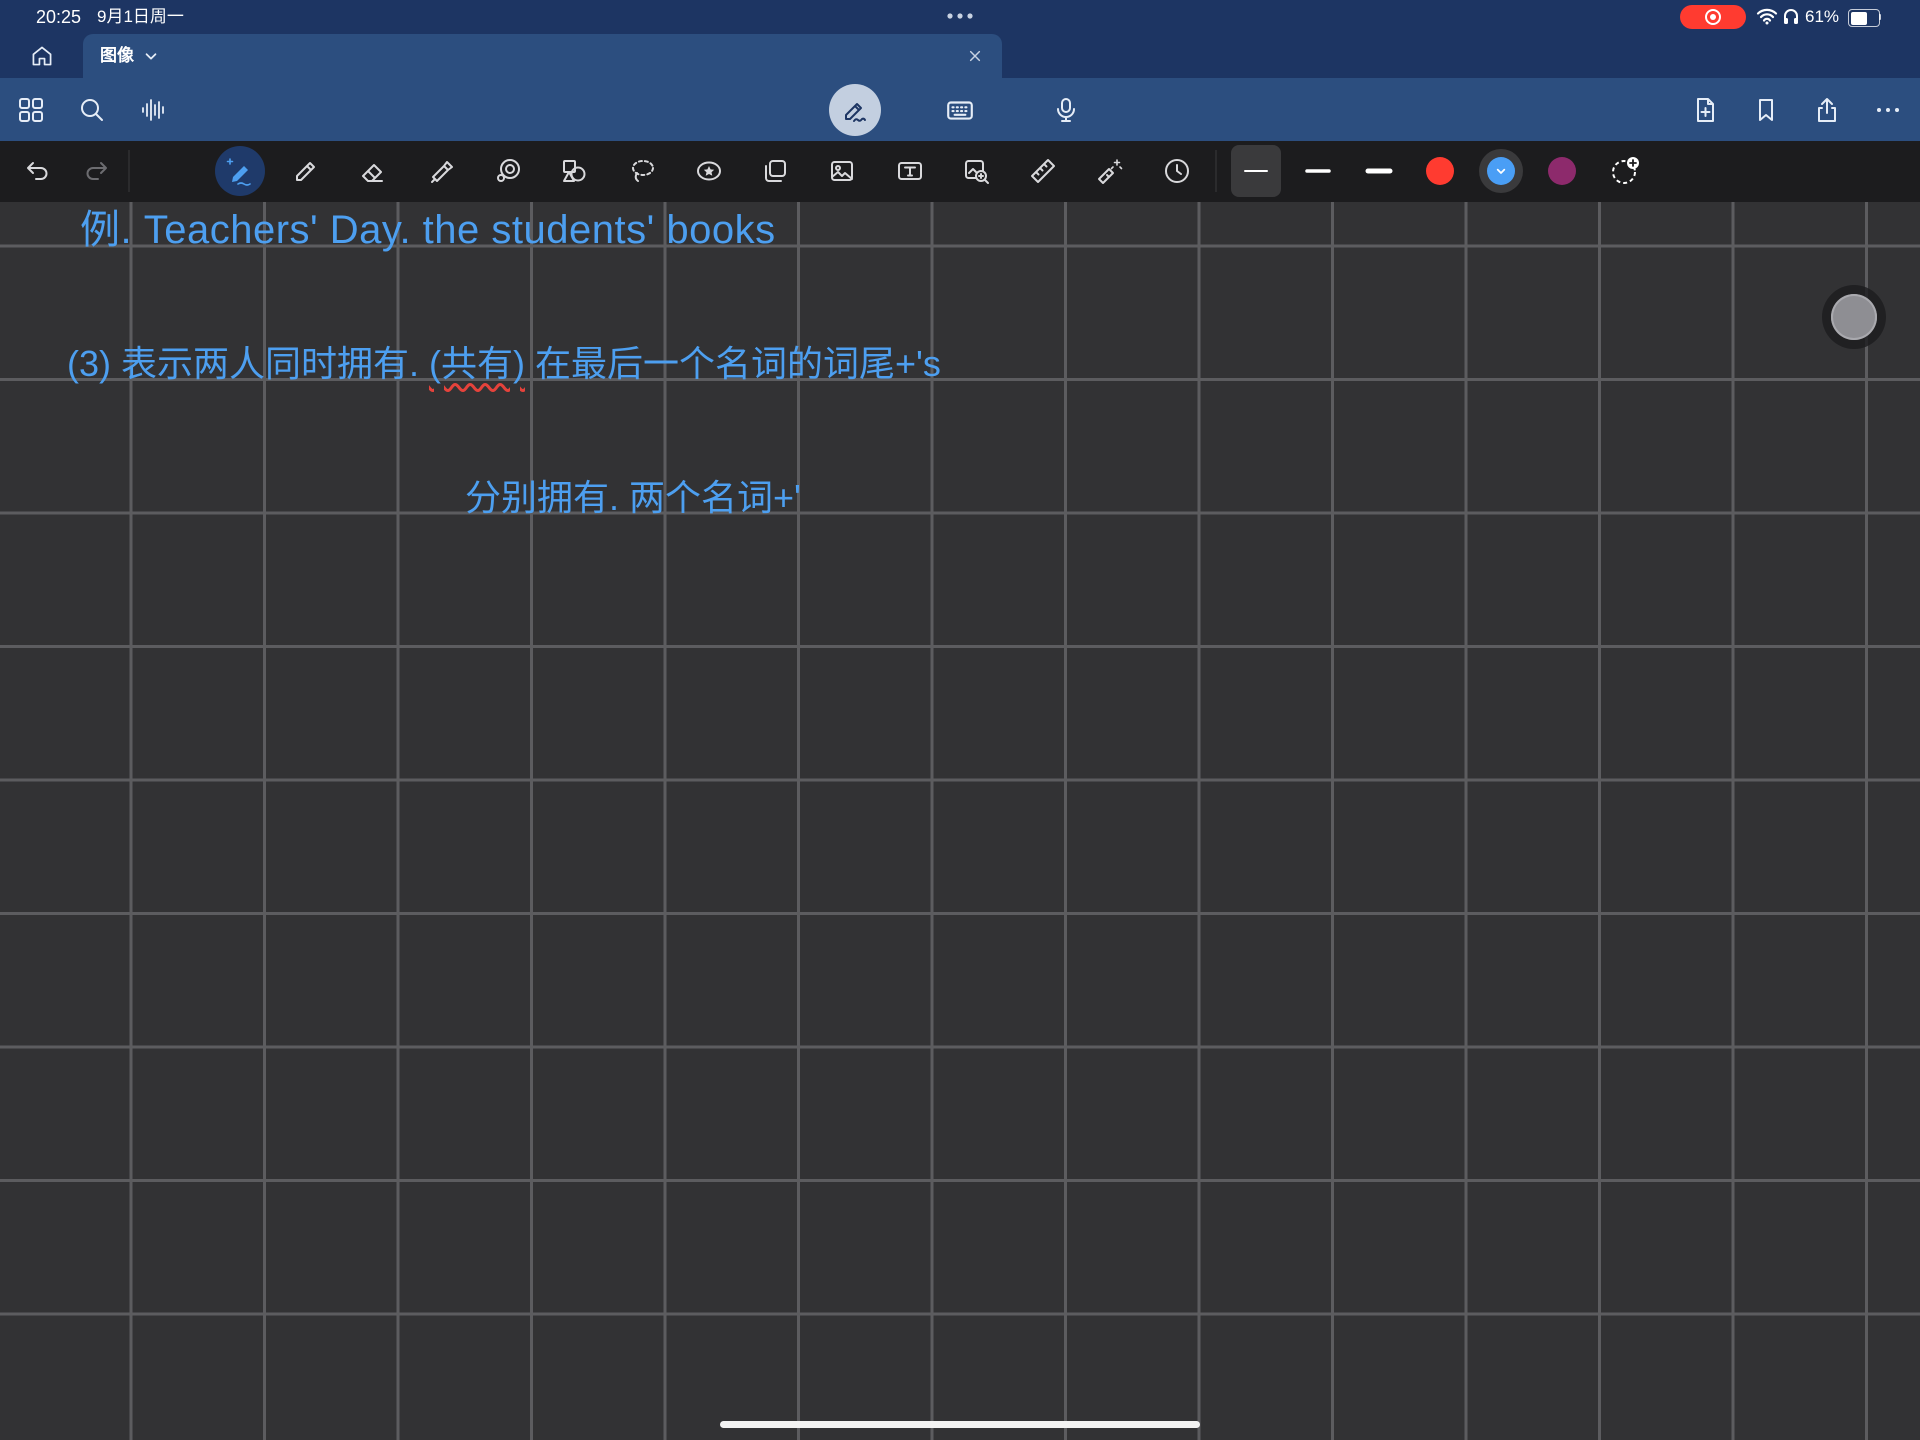  I want to click on battery-nub, so click(1880, 17).